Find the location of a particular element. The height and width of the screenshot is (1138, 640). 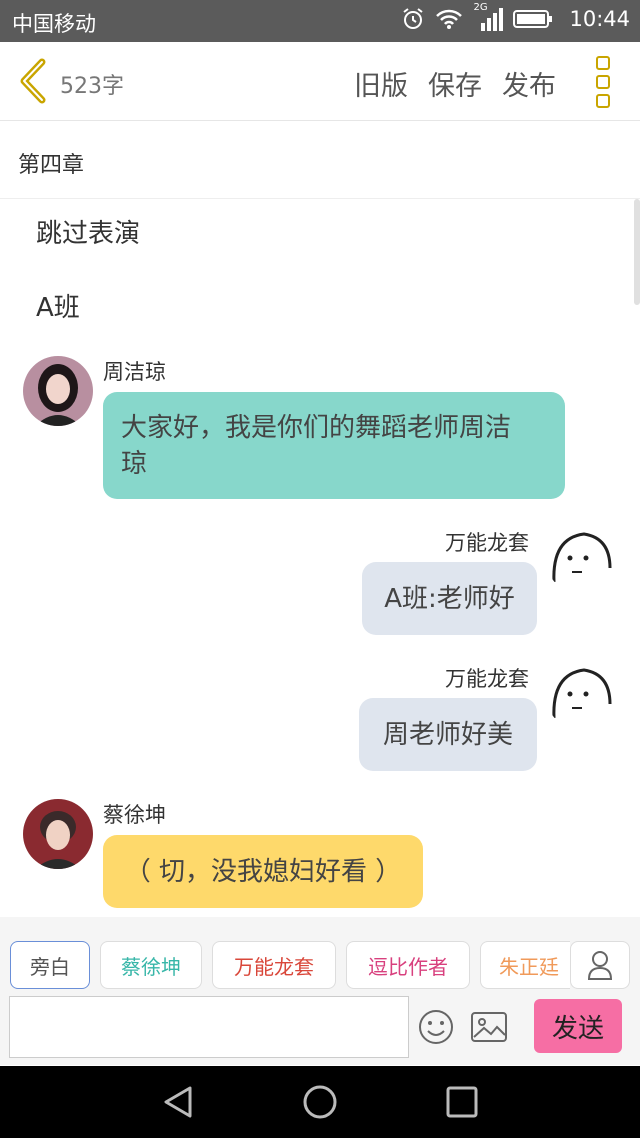

character-chip-label: 万能龙套 is located at coordinates (274, 966).